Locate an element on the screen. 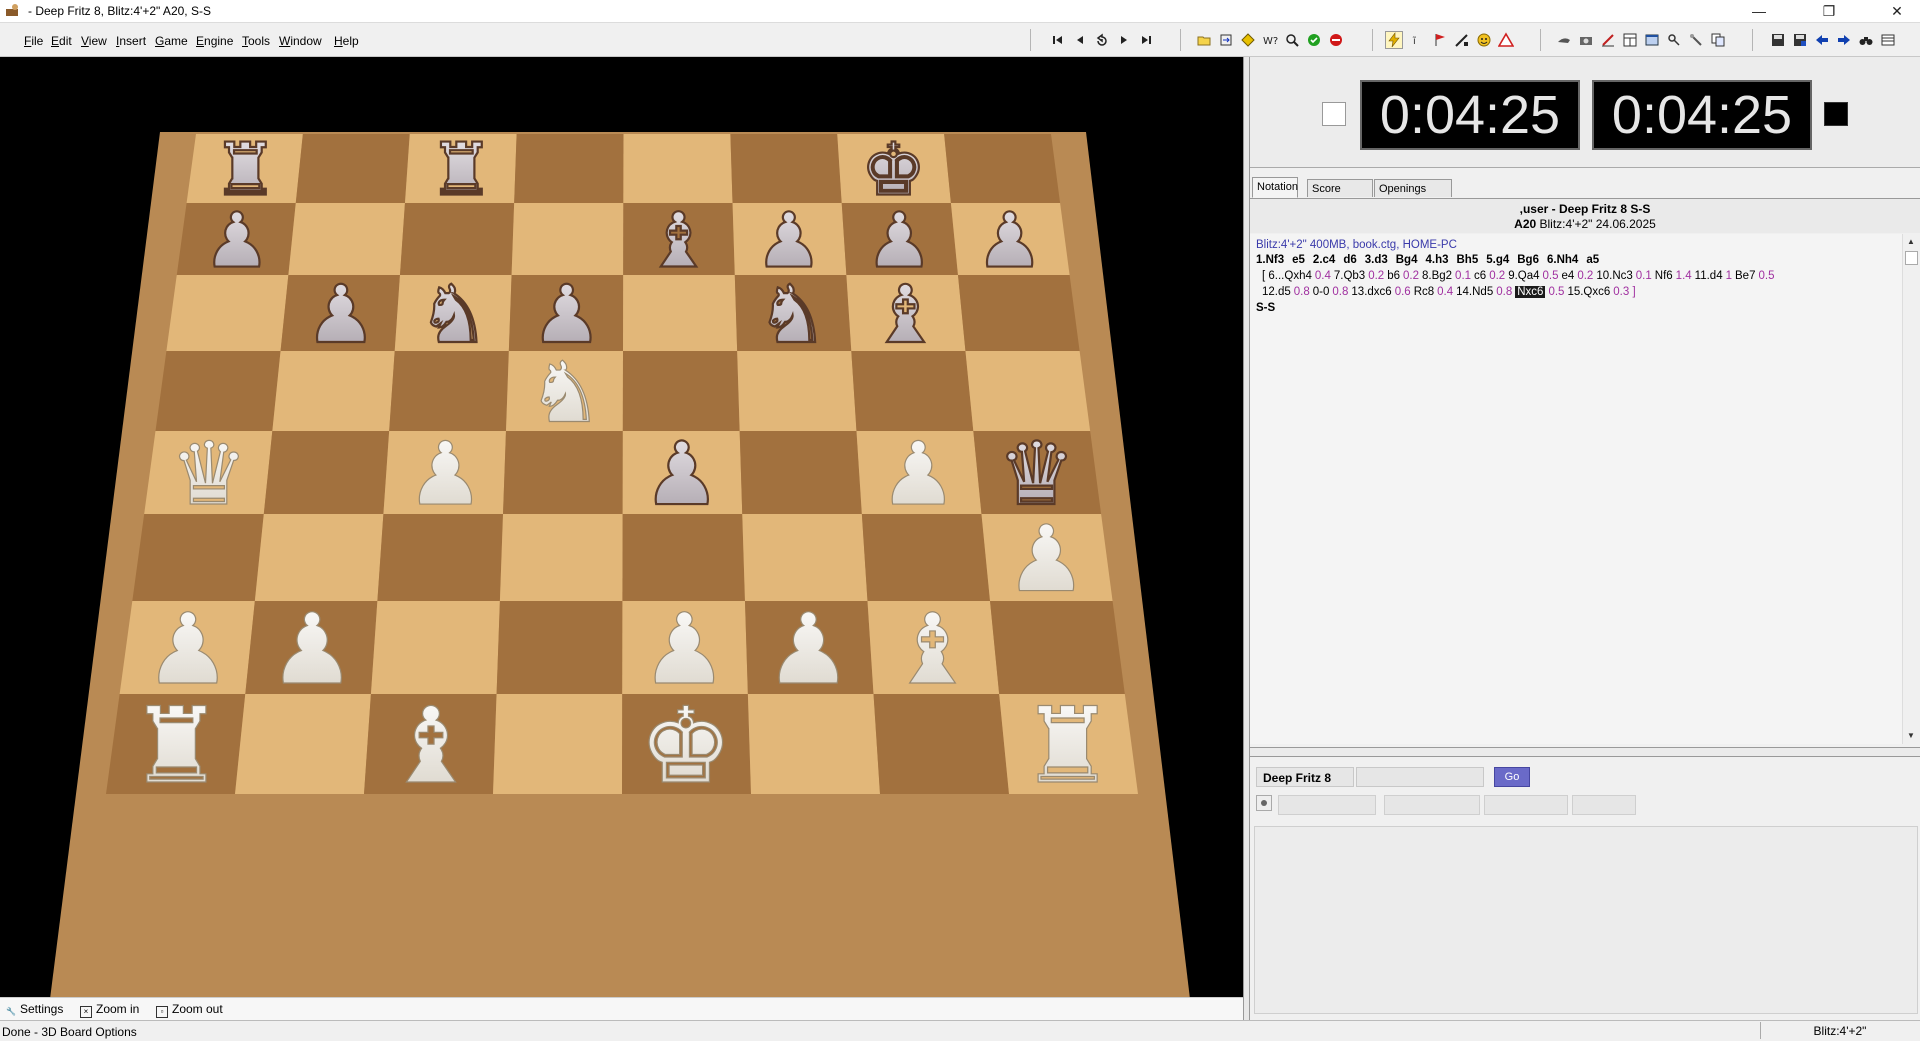  white-knight-icon: ♞ is located at coordinates (565, 392).